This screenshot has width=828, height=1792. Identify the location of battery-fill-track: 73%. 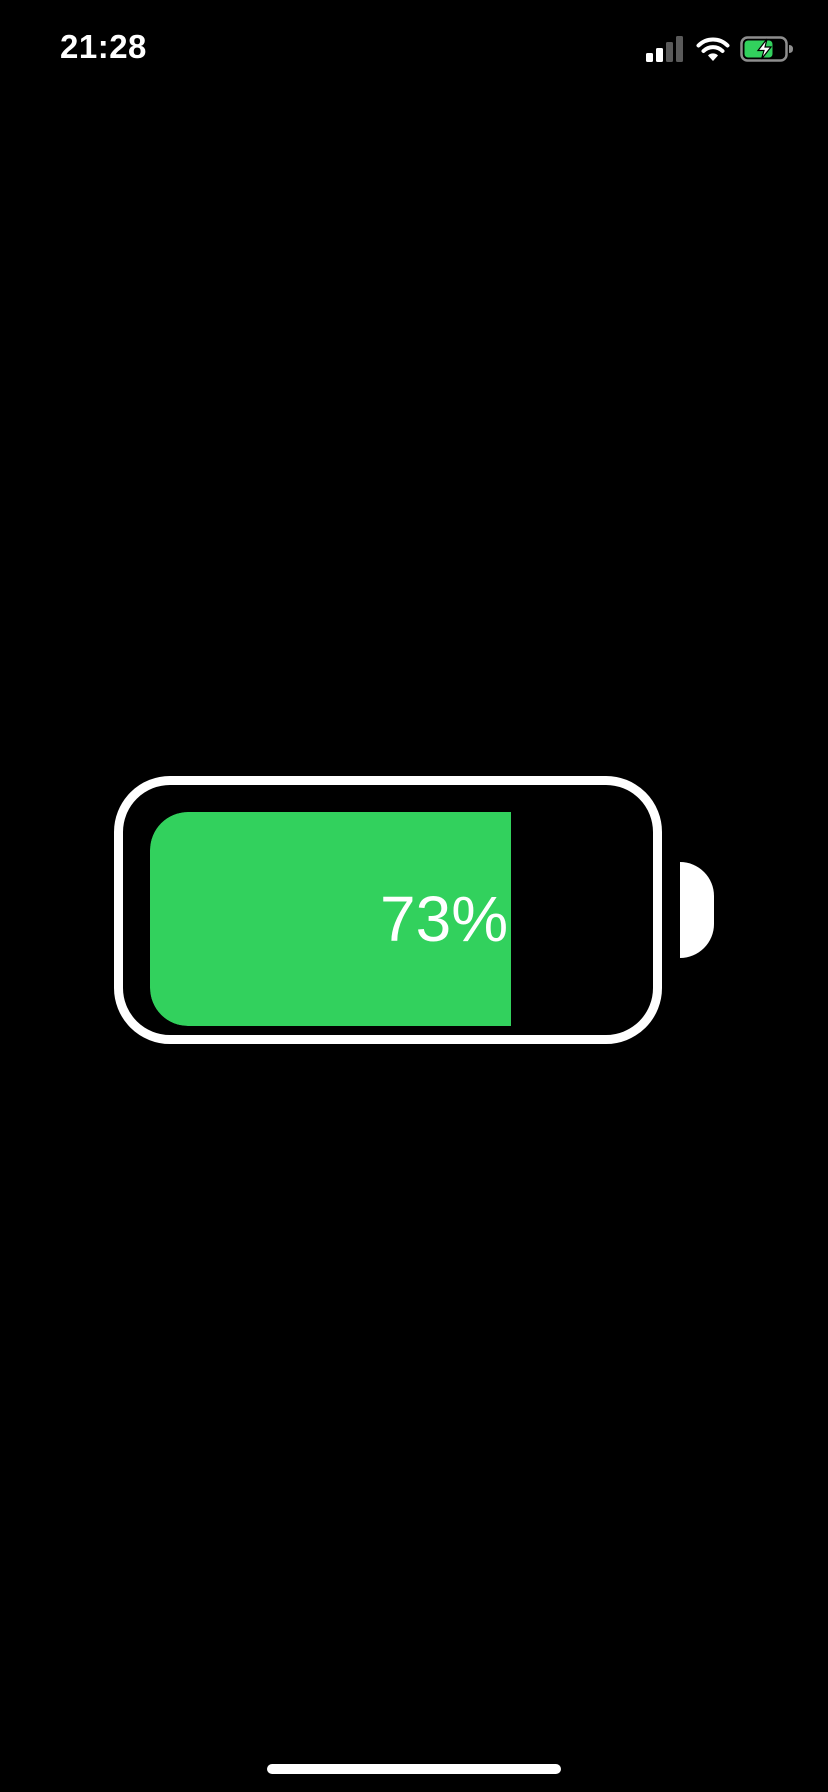
(397, 919).